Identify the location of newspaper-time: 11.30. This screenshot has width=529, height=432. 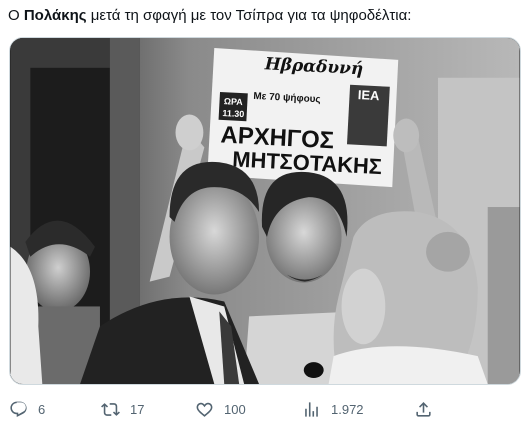
(233, 113).